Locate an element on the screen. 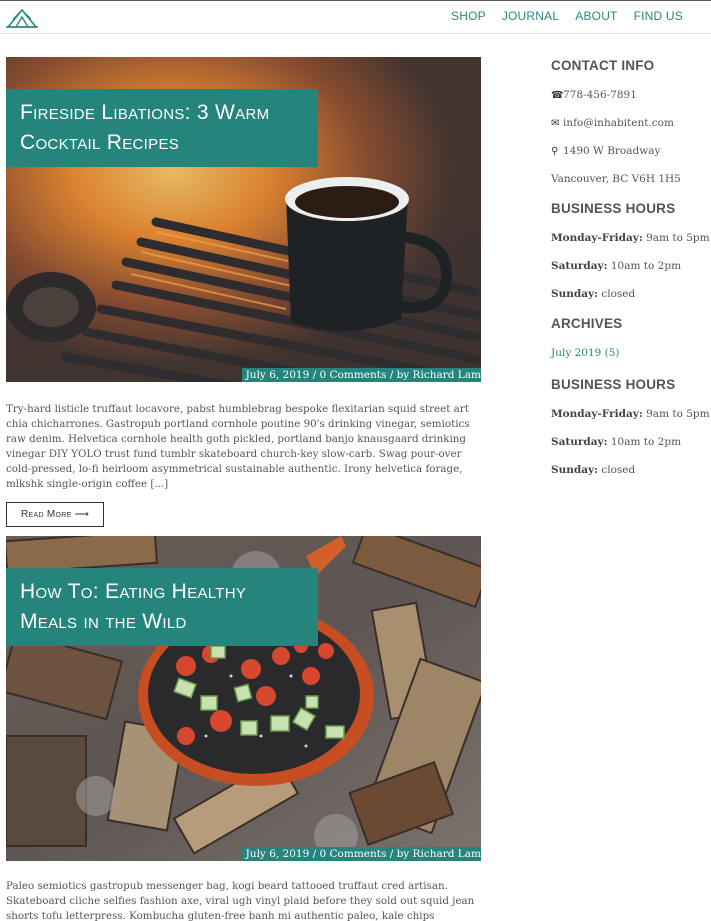  archives-heading: ARCHIVES is located at coordinates (587, 323).